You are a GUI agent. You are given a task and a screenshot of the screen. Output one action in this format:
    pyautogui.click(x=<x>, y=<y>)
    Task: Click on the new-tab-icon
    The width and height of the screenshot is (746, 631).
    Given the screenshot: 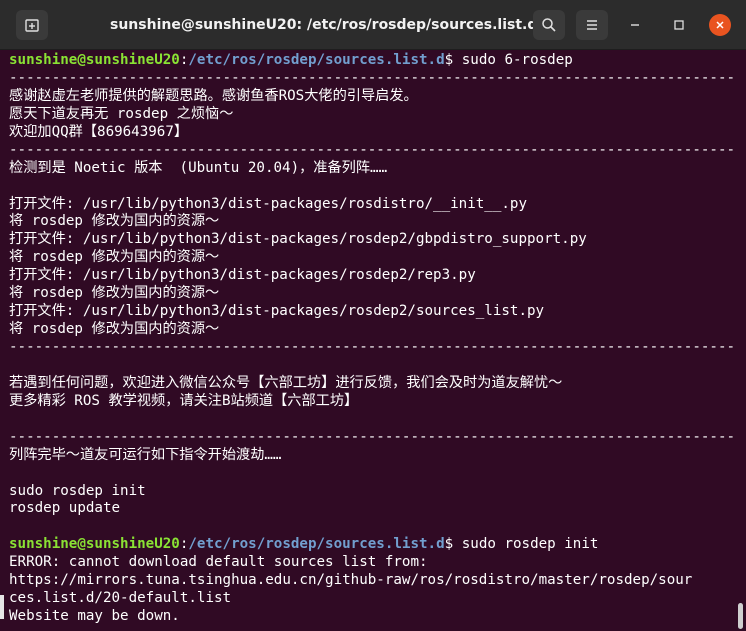 What is the action you would take?
    pyautogui.click(x=32, y=25)
    